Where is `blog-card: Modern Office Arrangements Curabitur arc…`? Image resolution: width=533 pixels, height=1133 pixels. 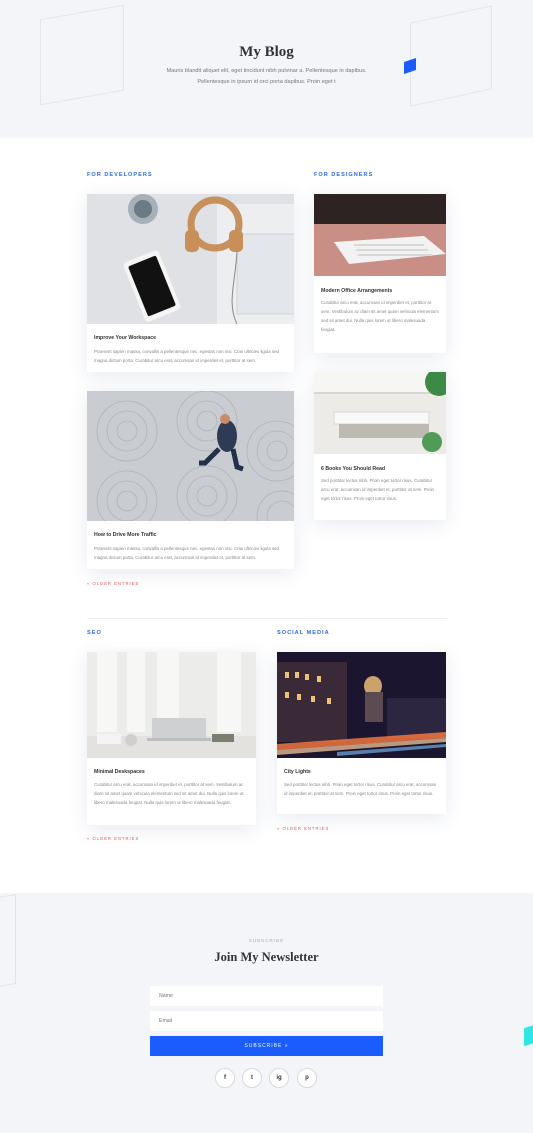 blog-card: Modern Office Arrangements Curabitur arc… is located at coordinates (380, 273).